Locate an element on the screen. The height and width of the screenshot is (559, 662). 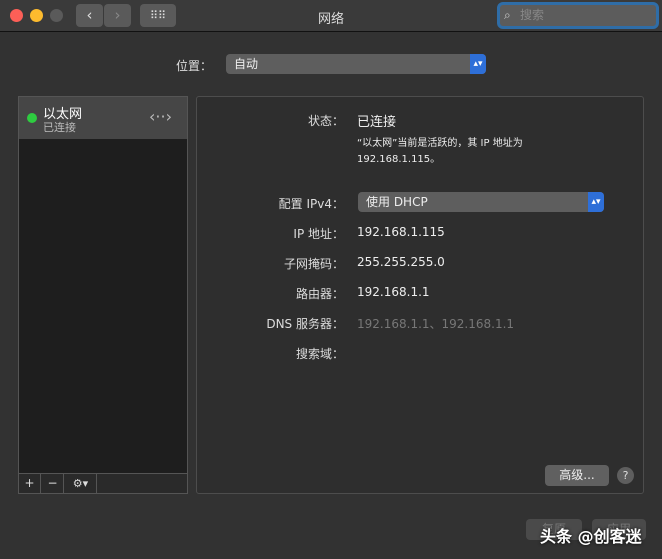
service-status: 已连接 is located at coordinates (59, 127).